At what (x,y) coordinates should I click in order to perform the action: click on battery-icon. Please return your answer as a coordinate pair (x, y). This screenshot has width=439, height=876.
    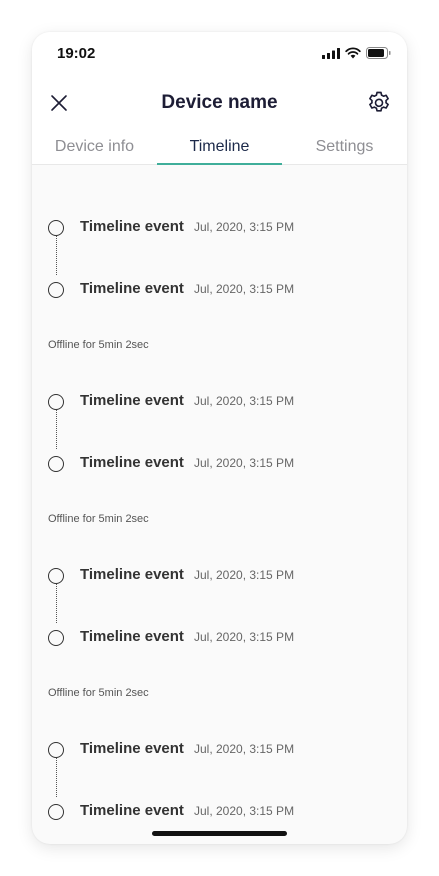
    Looking at the image, I should click on (378, 53).